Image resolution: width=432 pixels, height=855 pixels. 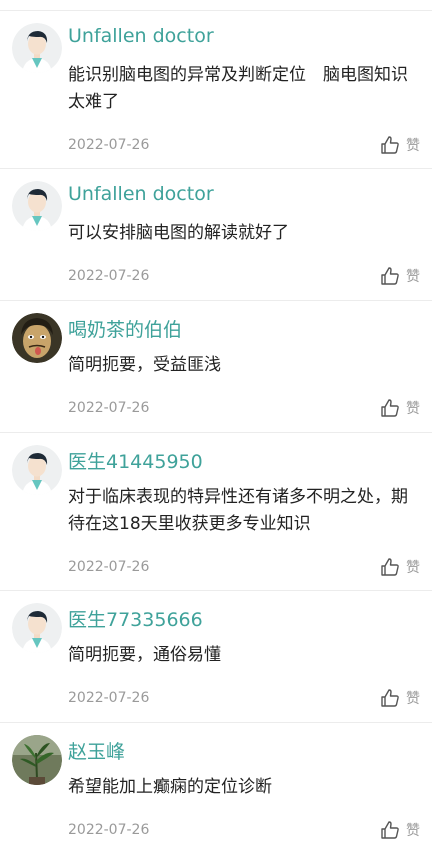 What do you see at coordinates (96, 750) in the screenshot?
I see `user-name: 赵玉峰` at bounding box center [96, 750].